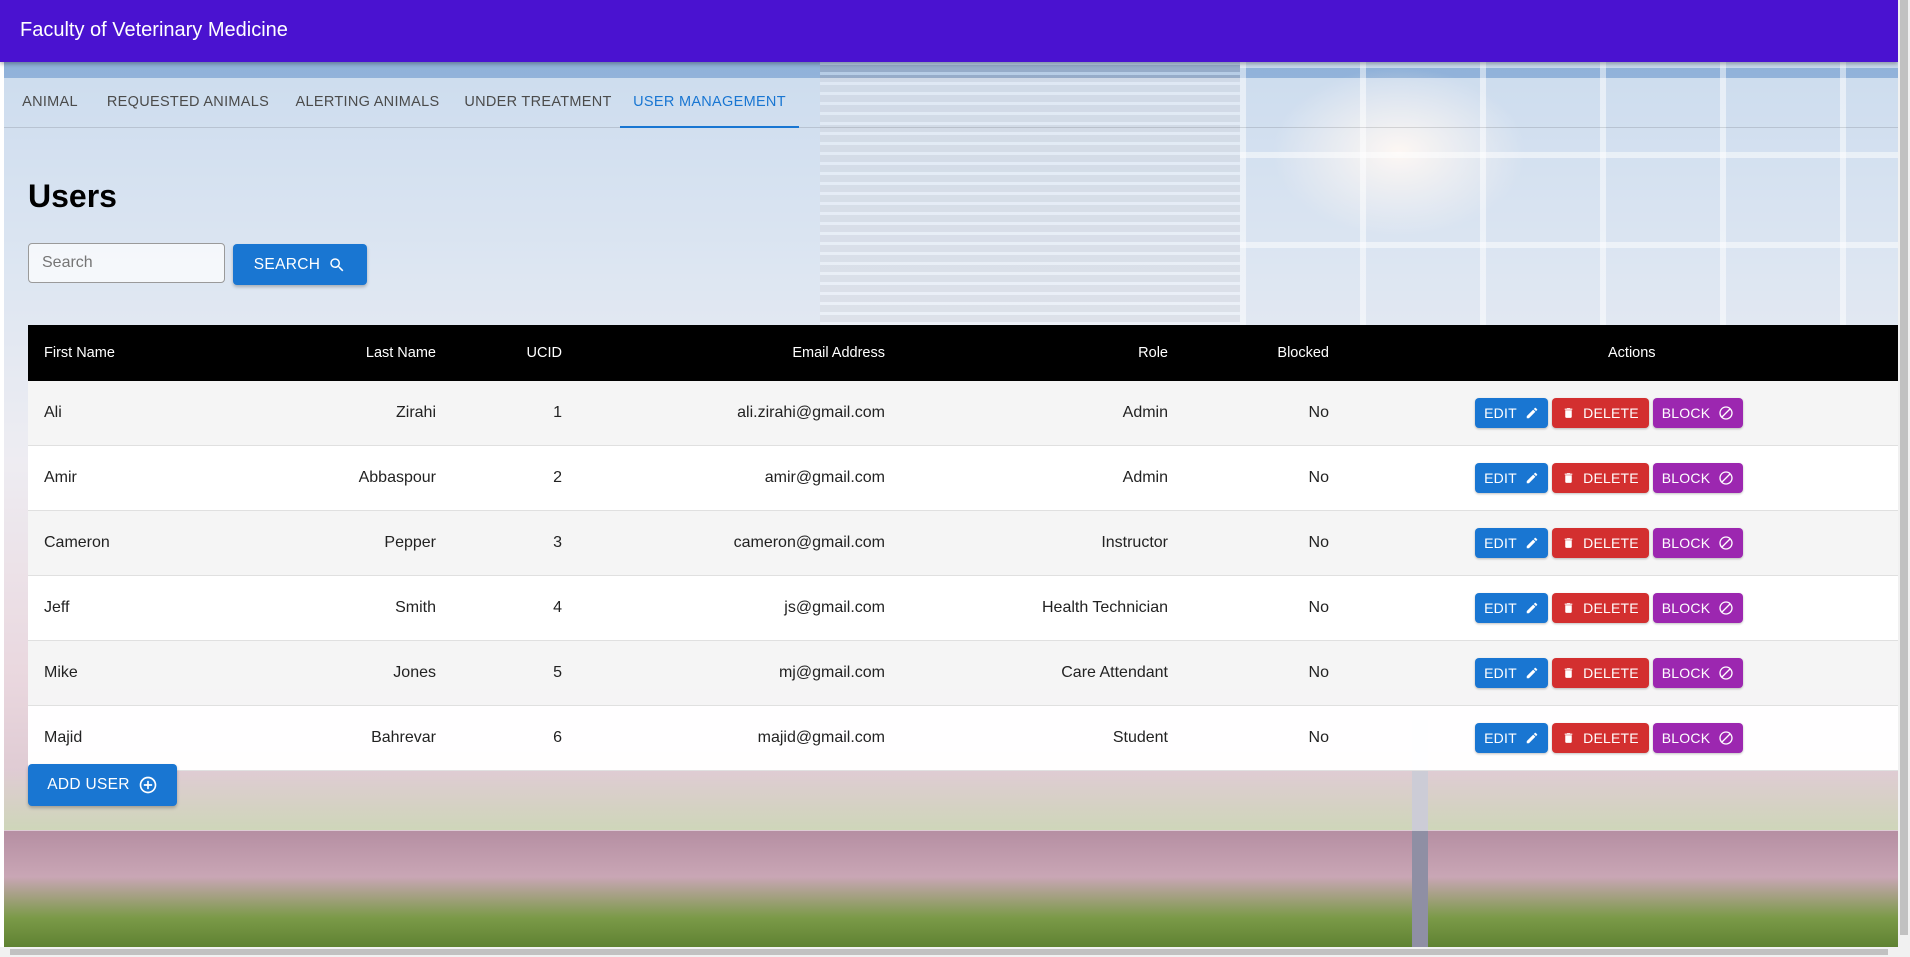 The height and width of the screenshot is (957, 1910). What do you see at coordinates (1303, 353) in the screenshot?
I see `column-header-blocked: Blocked` at bounding box center [1303, 353].